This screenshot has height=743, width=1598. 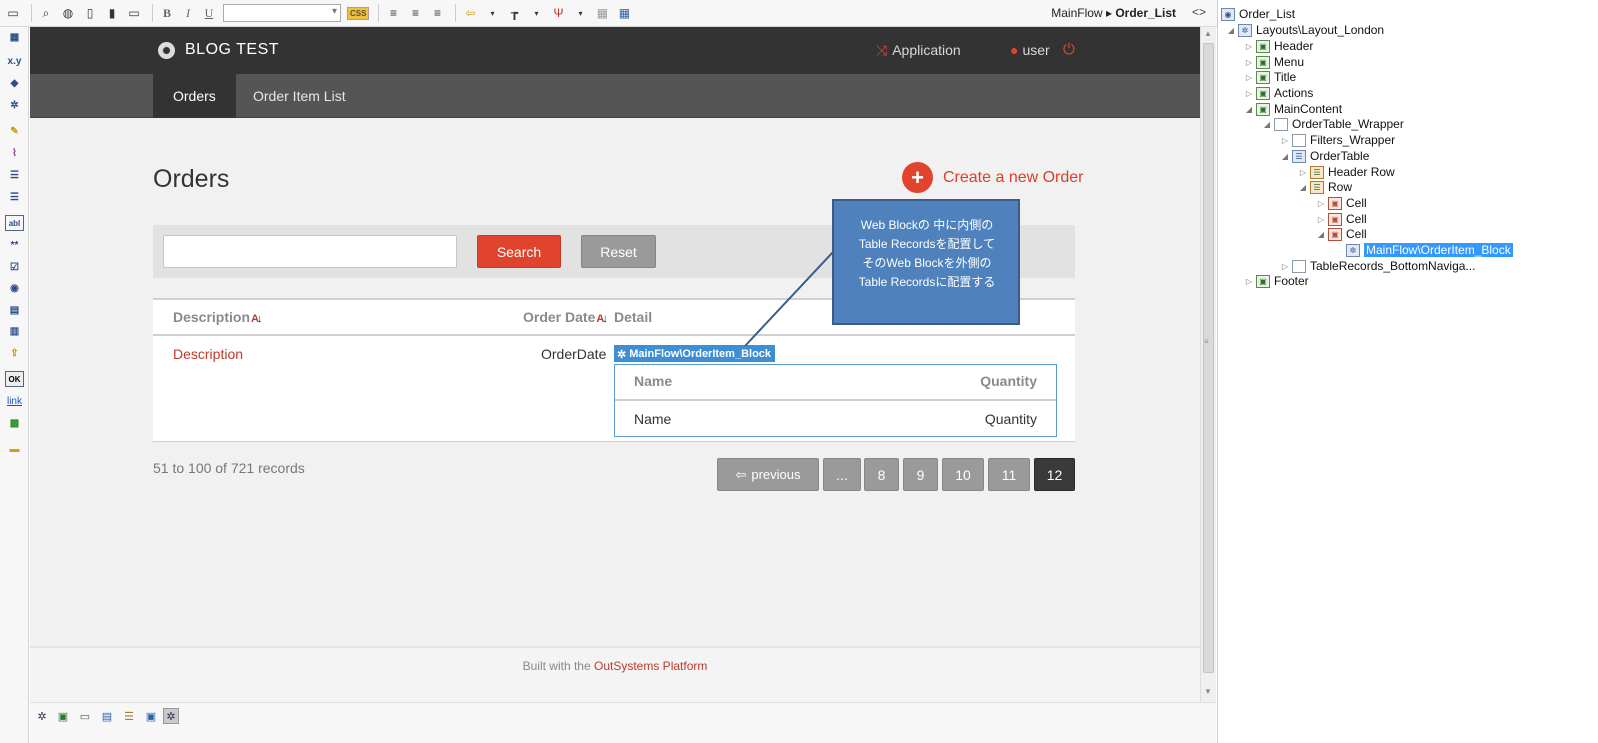 I want to click on font-style-select, so click(x=282, y=13).